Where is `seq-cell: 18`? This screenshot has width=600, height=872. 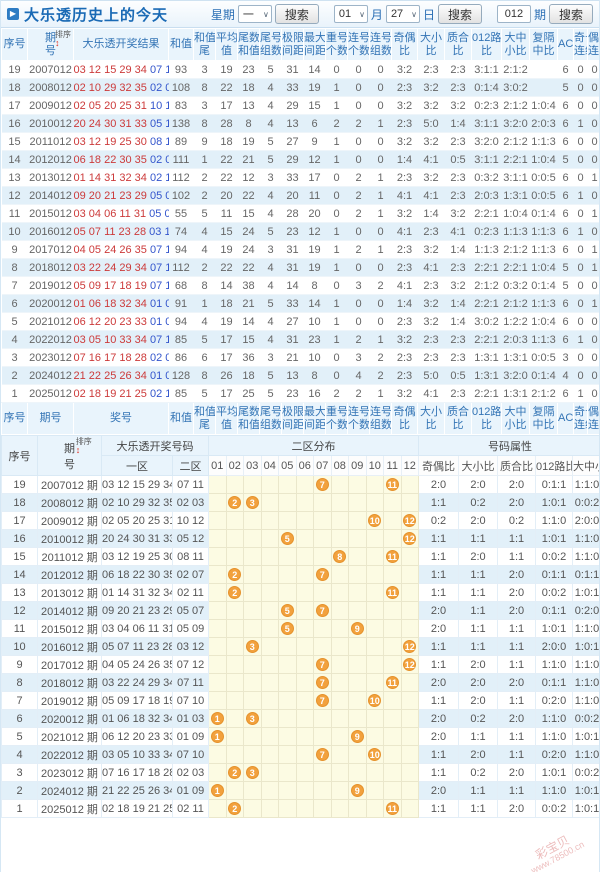 seq-cell: 18 is located at coordinates (19, 502).